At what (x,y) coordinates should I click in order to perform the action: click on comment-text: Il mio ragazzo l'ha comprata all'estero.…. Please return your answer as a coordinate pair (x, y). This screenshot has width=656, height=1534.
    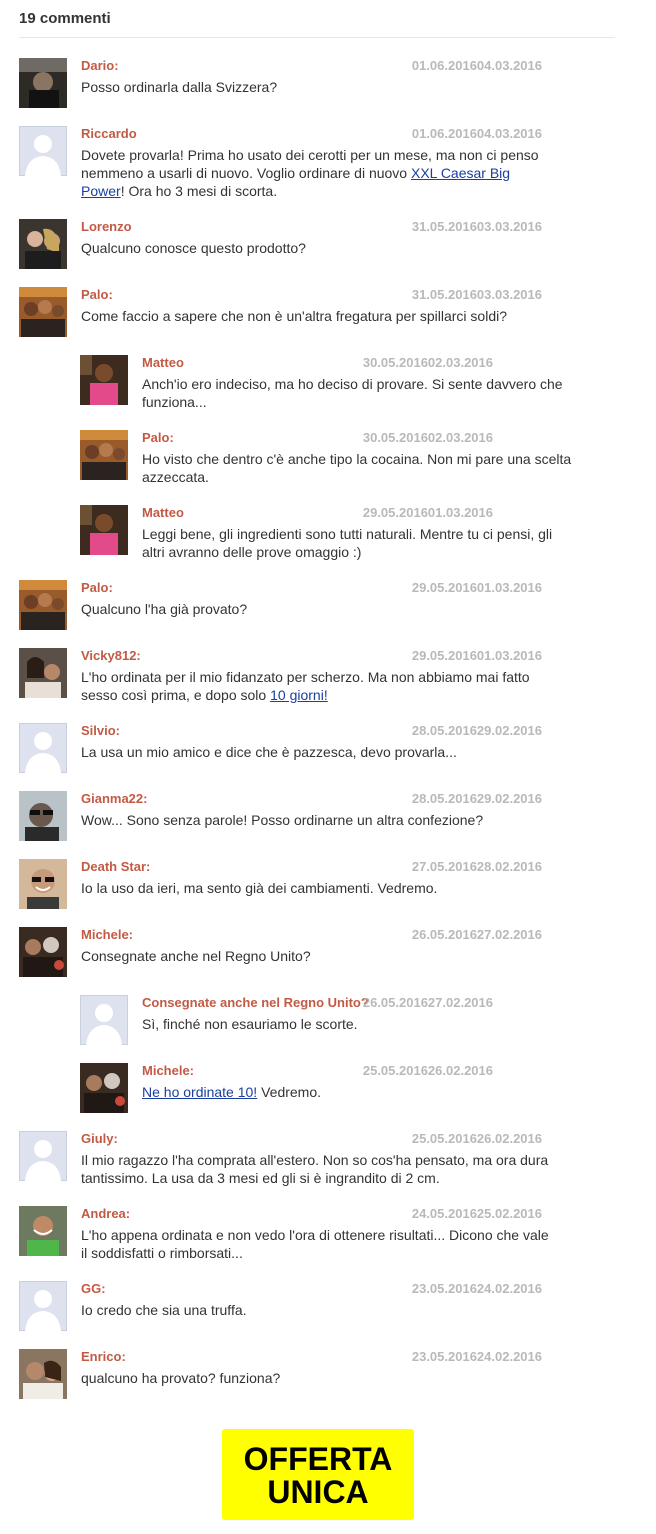
    Looking at the image, I should click on (315, 1169).